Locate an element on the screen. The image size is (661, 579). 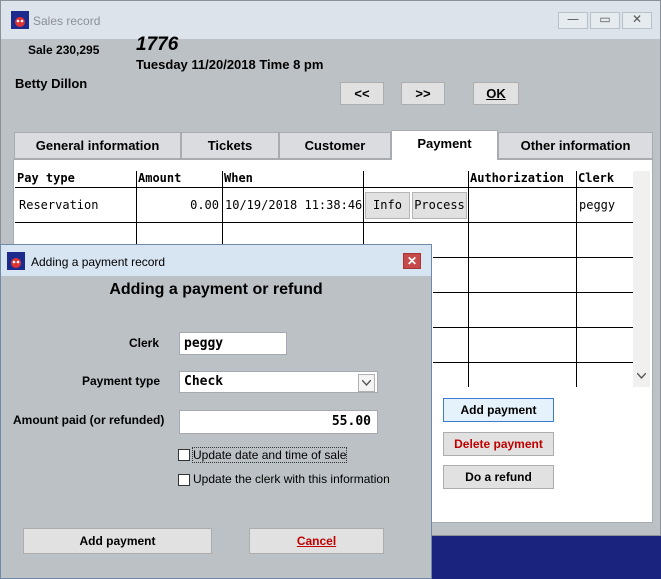
column-header-clerk: Clerk is located at coordinates (596, 178).